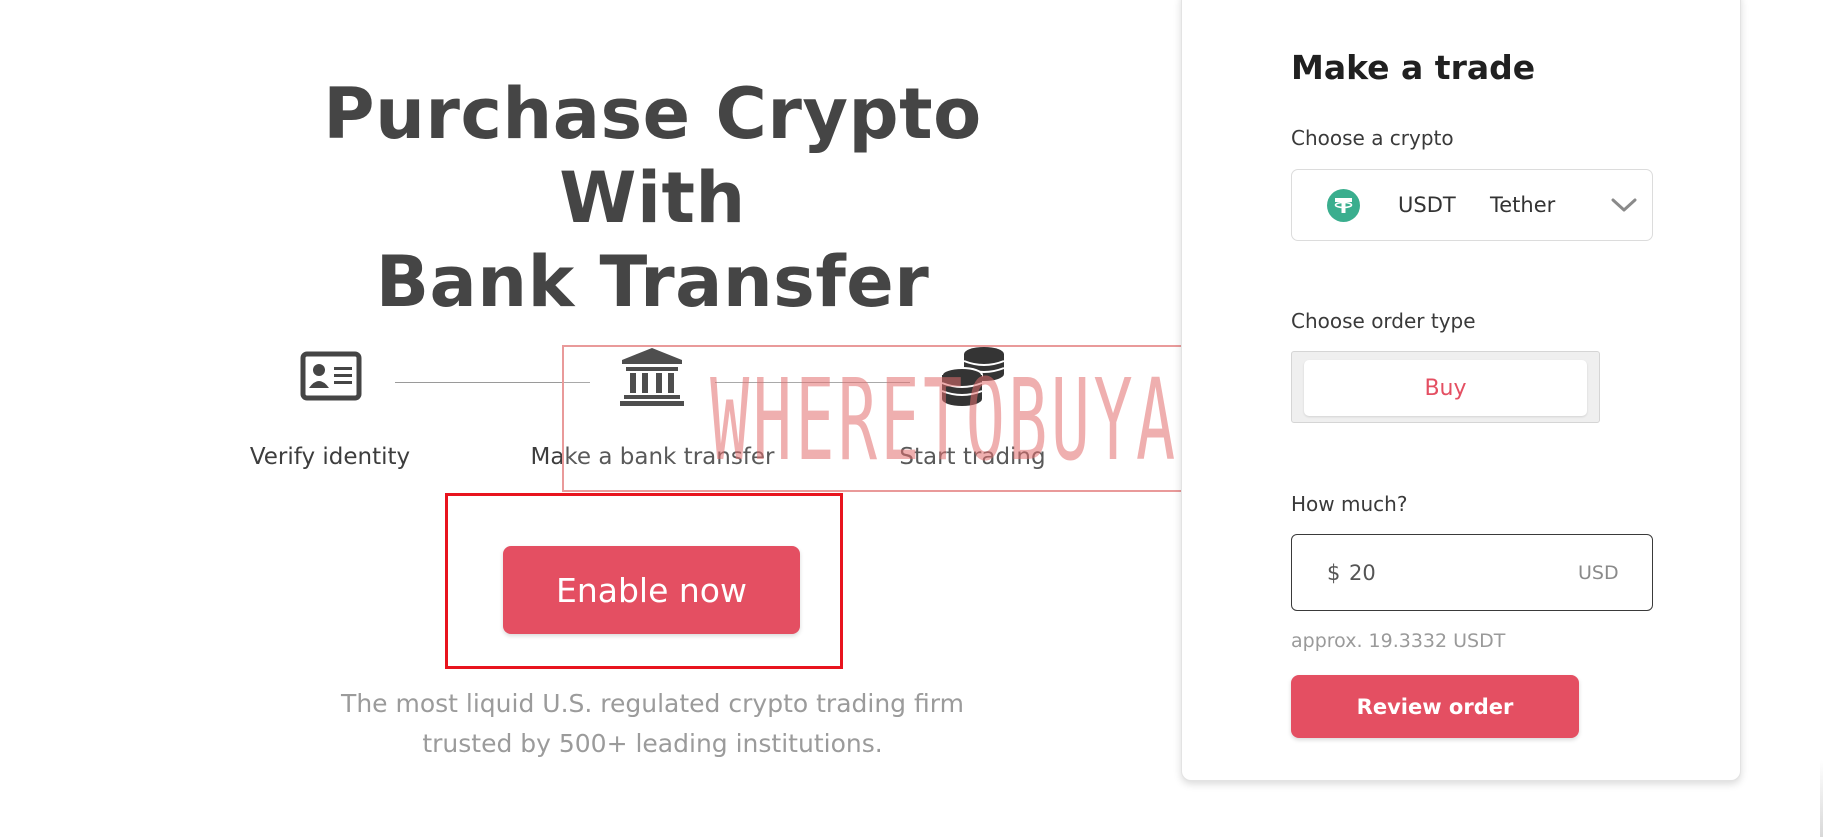 Image resolution: width=1823 pixels, height=837 pixels. I want to click on currency-prefix: $, so click(1334, 573).